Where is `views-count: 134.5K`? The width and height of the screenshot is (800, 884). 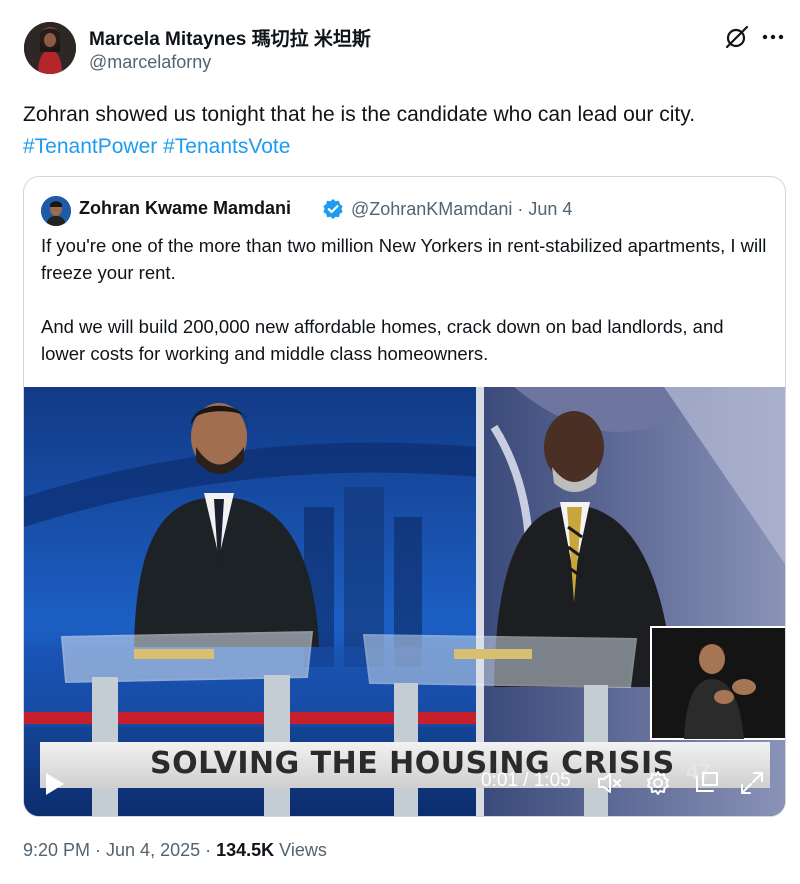 views-count: 134.5K is located at coordinates (245, 850).